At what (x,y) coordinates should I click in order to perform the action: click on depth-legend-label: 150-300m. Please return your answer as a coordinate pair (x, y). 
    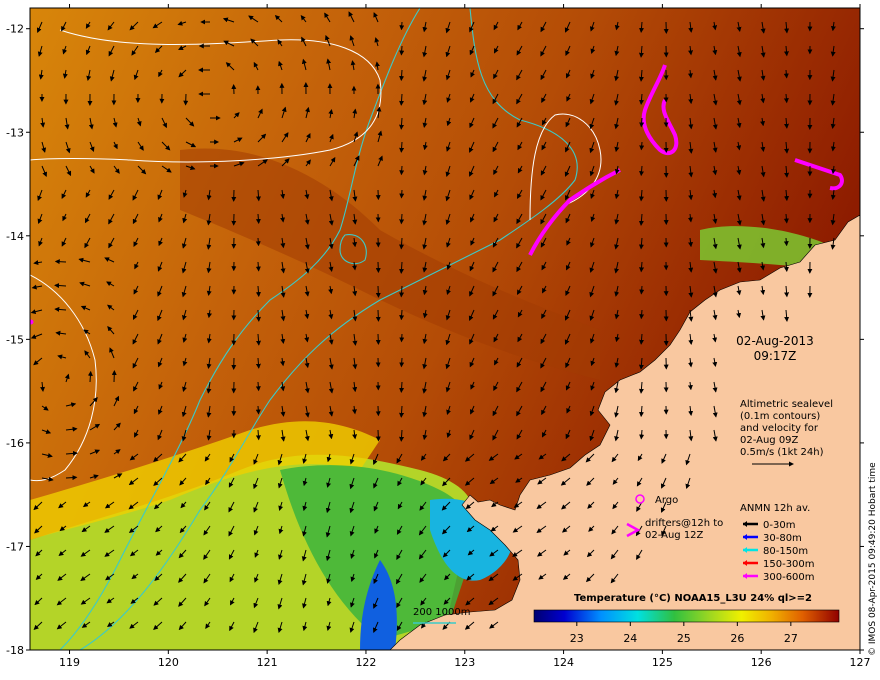
    Looking at the image, I should click on (789, 564).